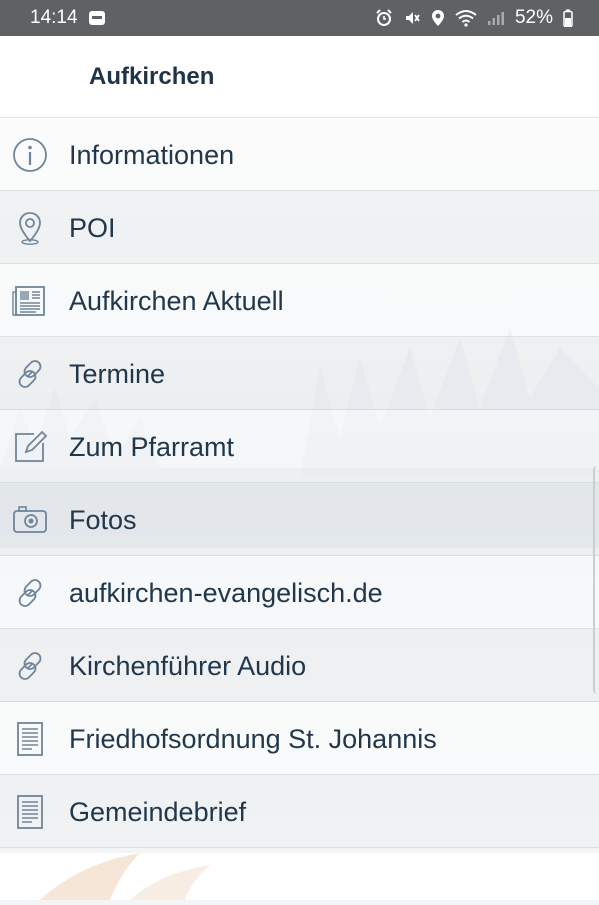 This screenshot has height=905, width=599. Describe the element at coordinates (299, 300) in the screenshot. I see `menu-item-aufkirchen-aktuell: Aufkirchen Aktuell` at that location.